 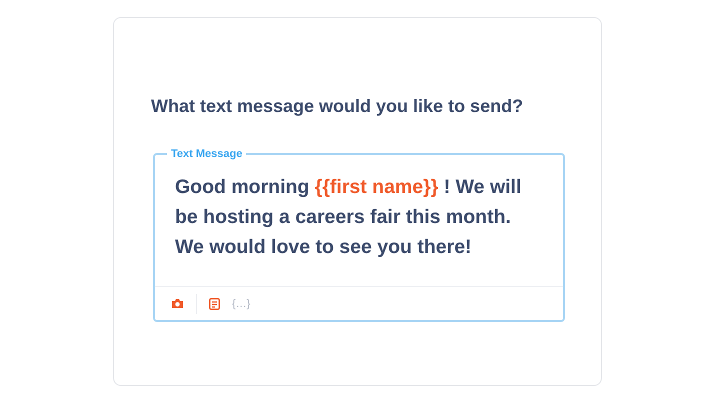 I want to click on template-icon, so click(x=214, y=304).